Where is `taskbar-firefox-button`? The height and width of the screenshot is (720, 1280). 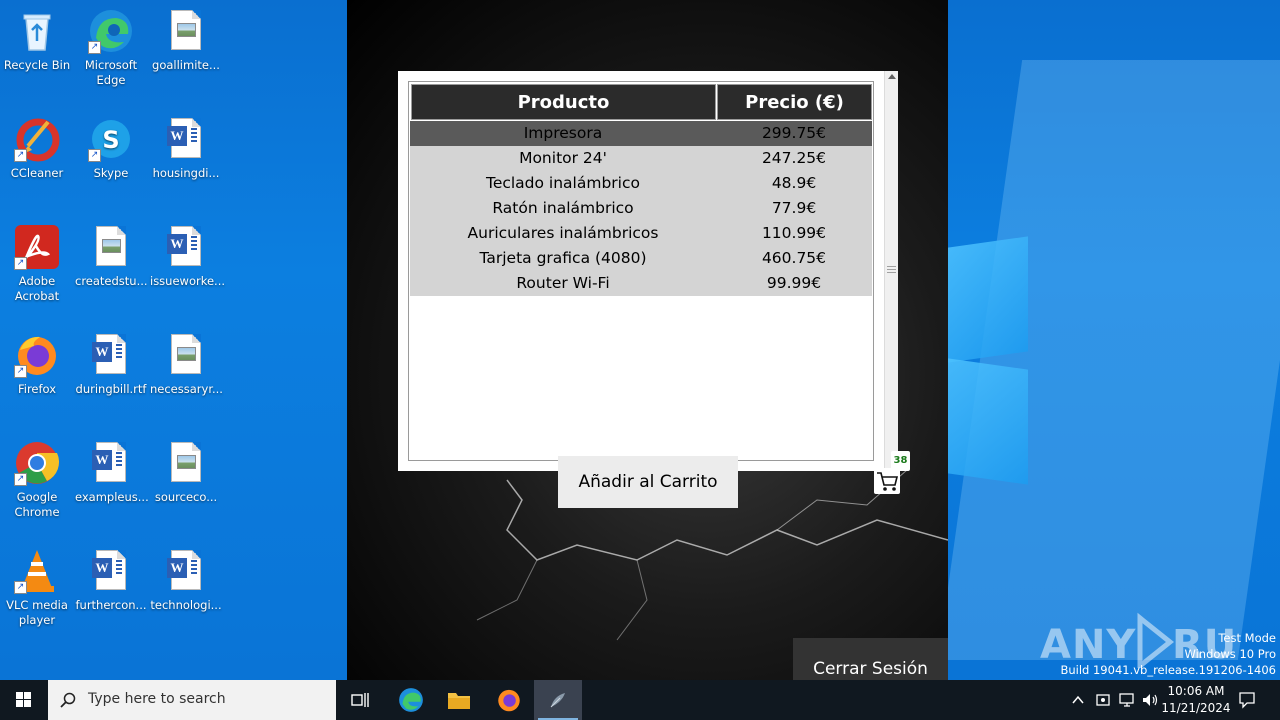 taskbar-firefox-button is located at coordinates (509, 700).